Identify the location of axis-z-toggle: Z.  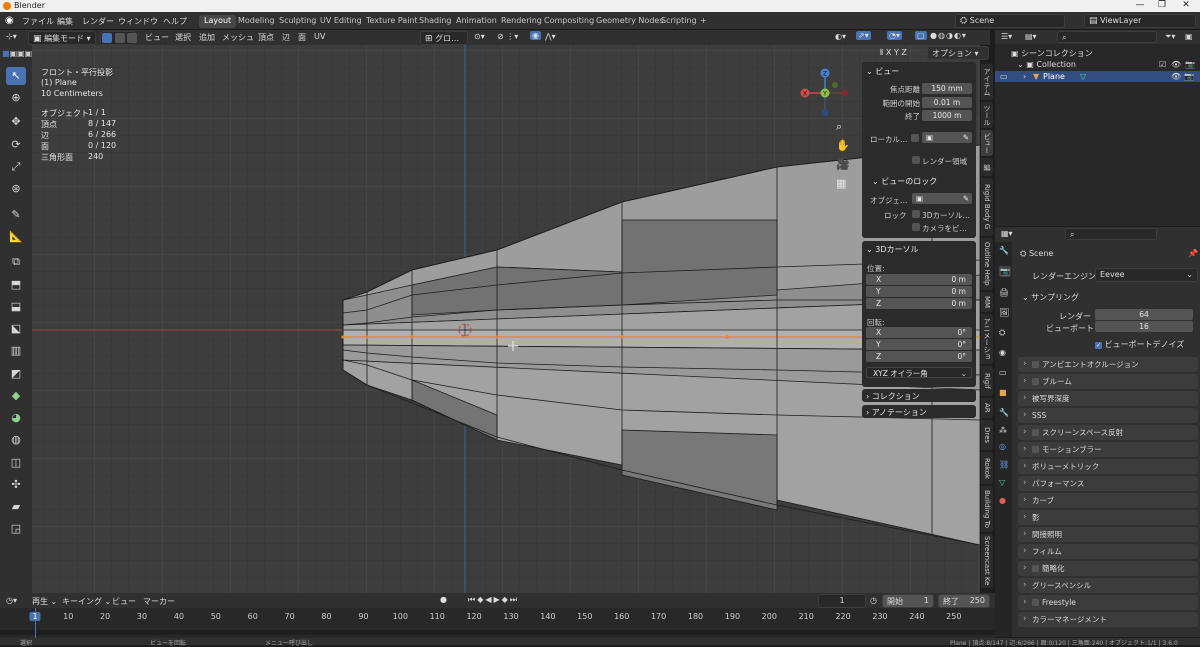
(903, 52).